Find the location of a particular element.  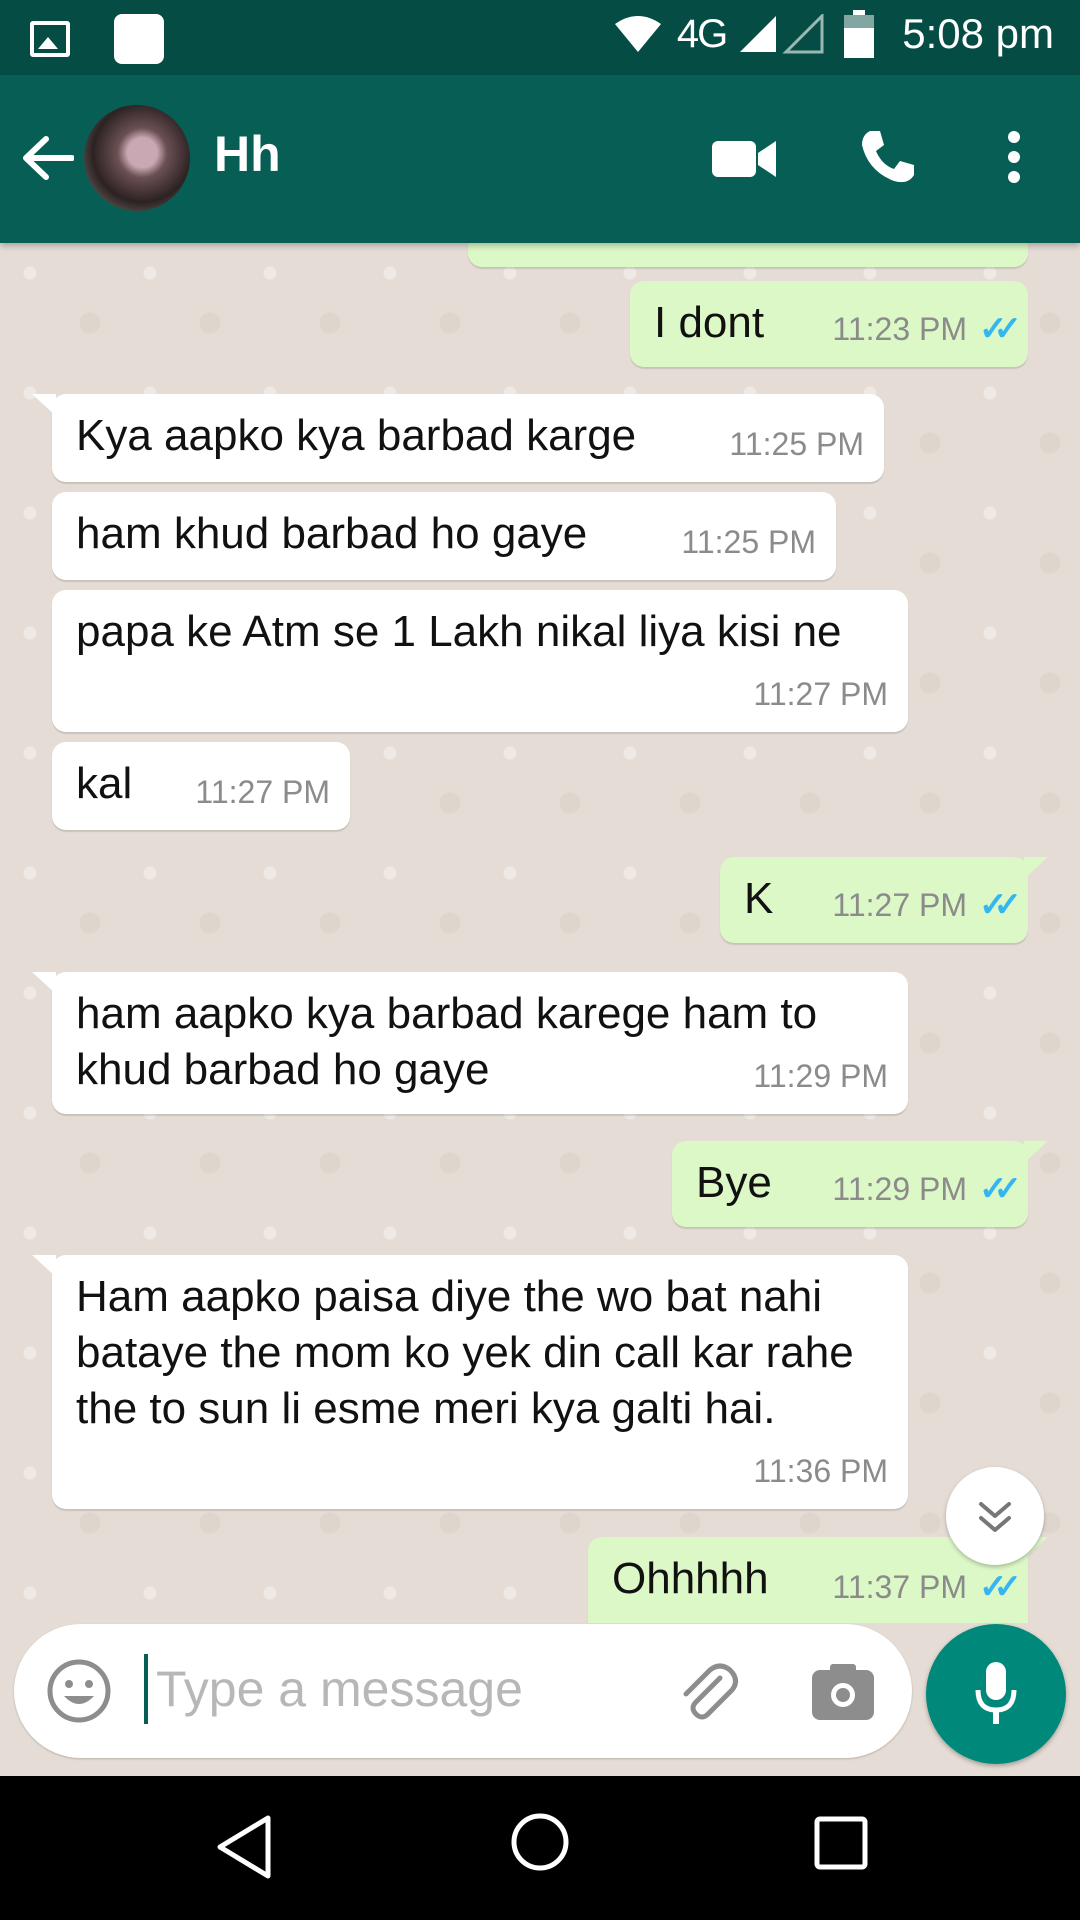

message-compose-bar is located at coordinates (463, 1691).